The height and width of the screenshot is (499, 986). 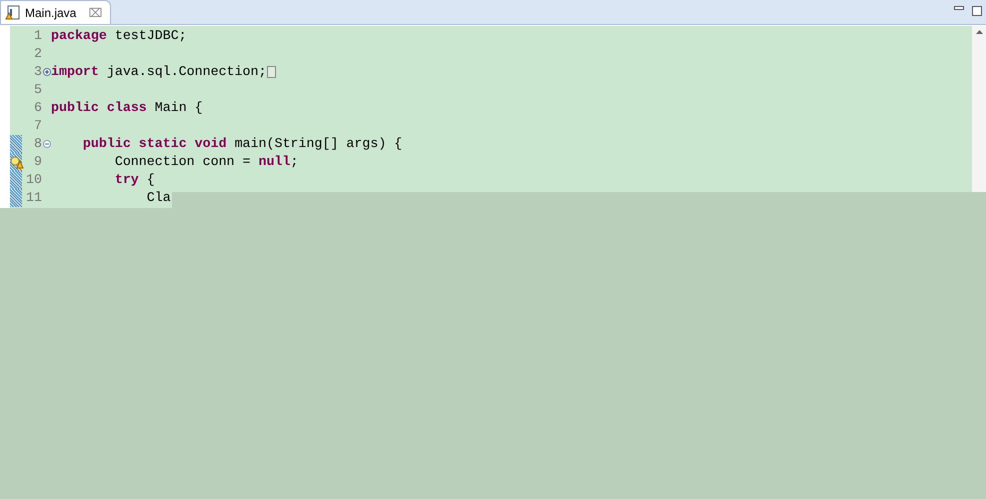 I want to click on line-number: 10, so click(x=33, y=180).